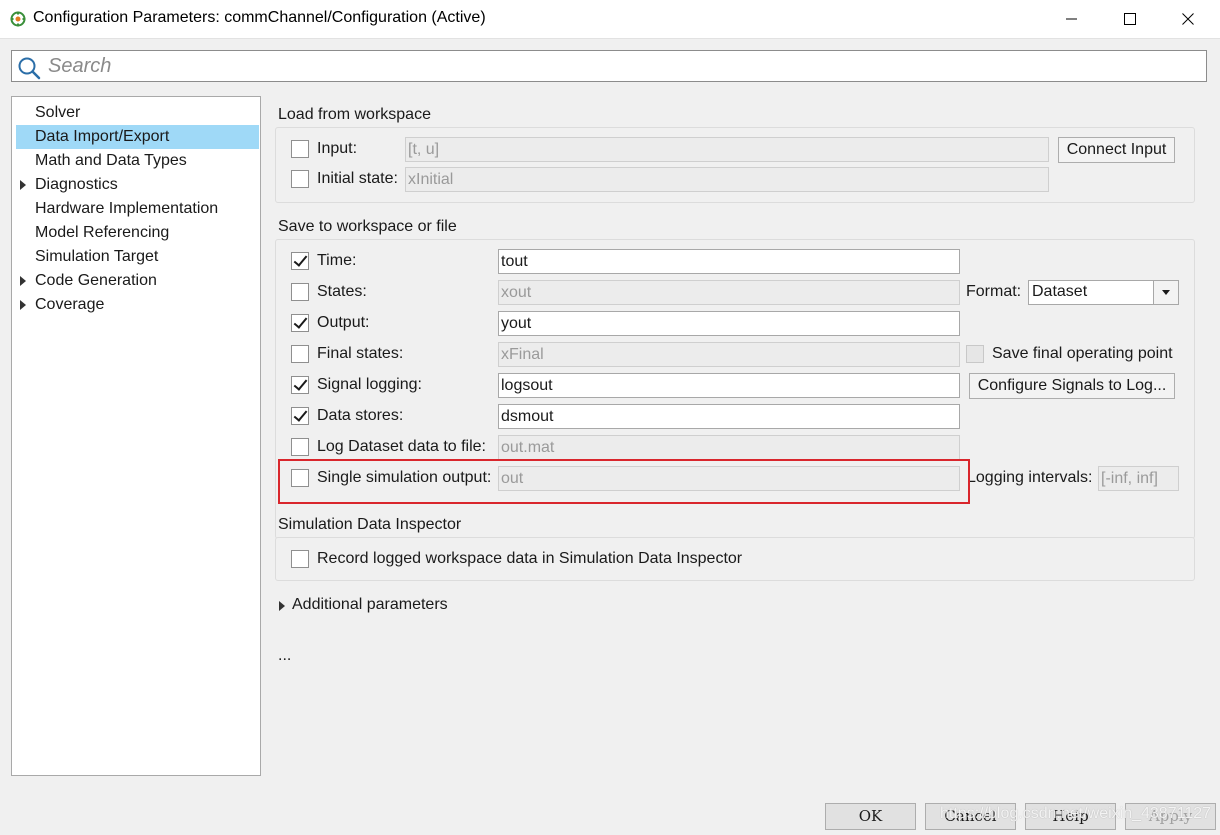 The image size is (1220, 835). I want to click on sidebar-item-label: Math and Data Types, so click(111, 160).